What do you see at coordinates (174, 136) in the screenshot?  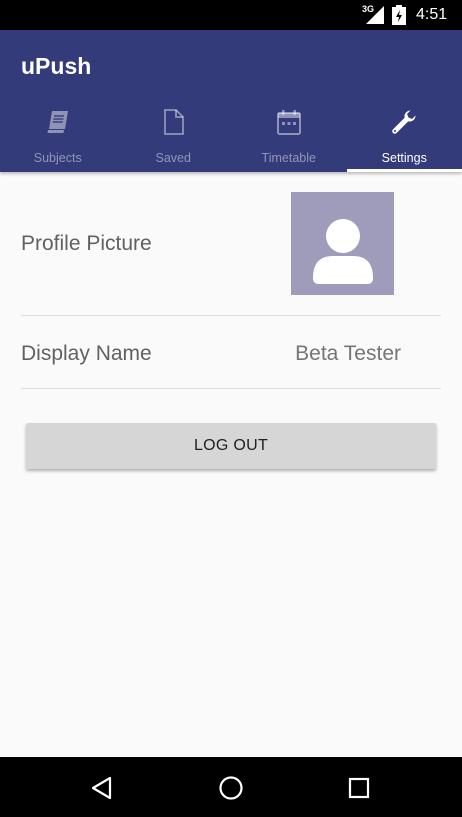 I see `tab-saved: Saved` at bounding box center [174, 136].